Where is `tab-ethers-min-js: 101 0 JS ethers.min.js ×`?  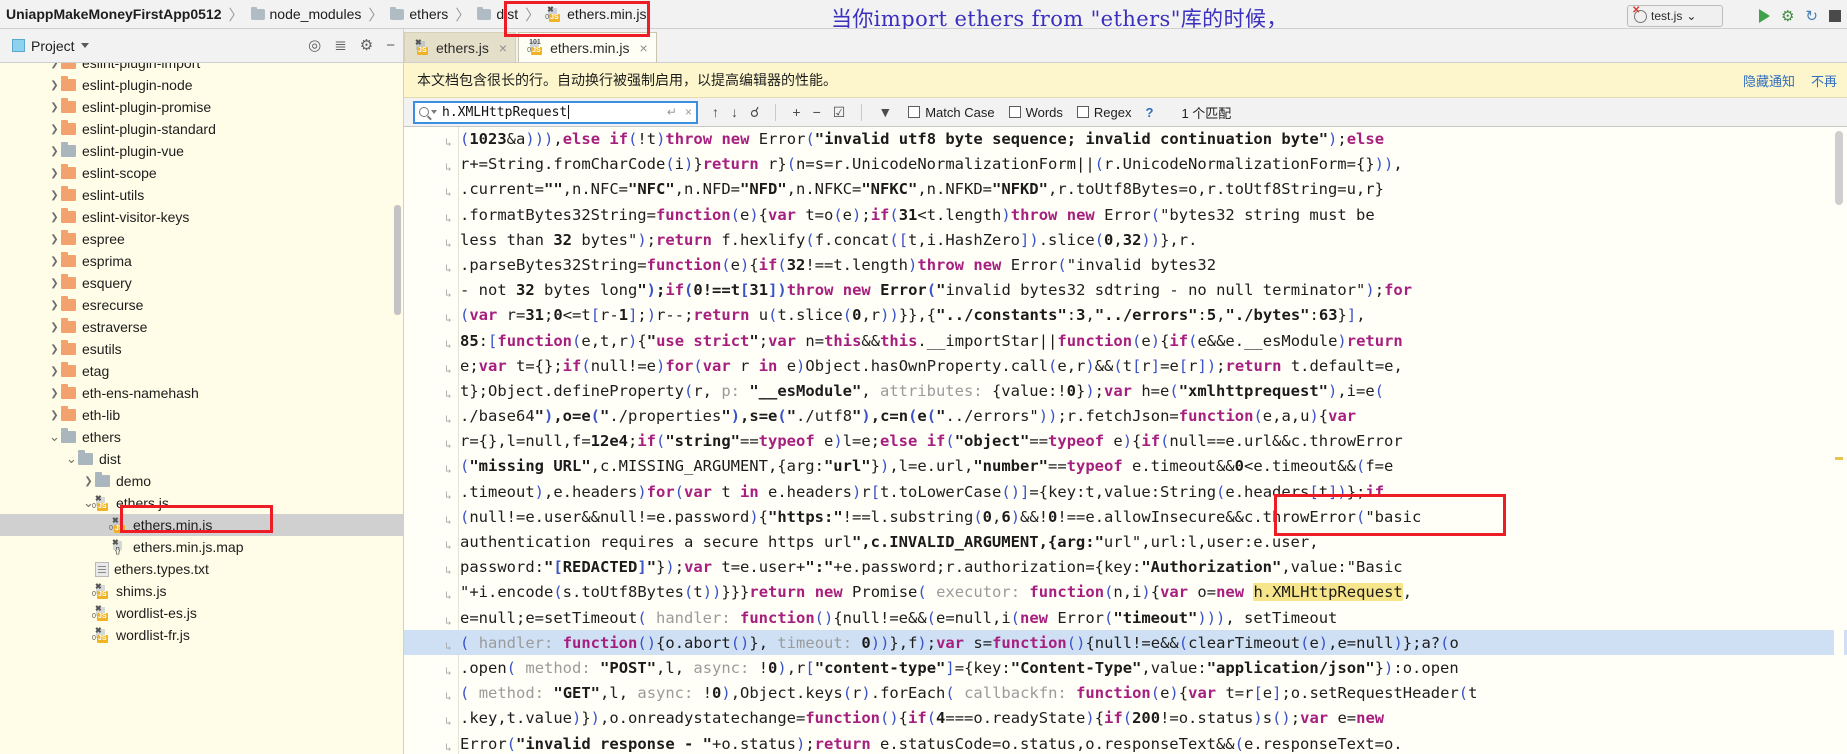 tab-ethers-min-js: 101 0 JS ethers.min.js × is located at coordinates (587, 47).